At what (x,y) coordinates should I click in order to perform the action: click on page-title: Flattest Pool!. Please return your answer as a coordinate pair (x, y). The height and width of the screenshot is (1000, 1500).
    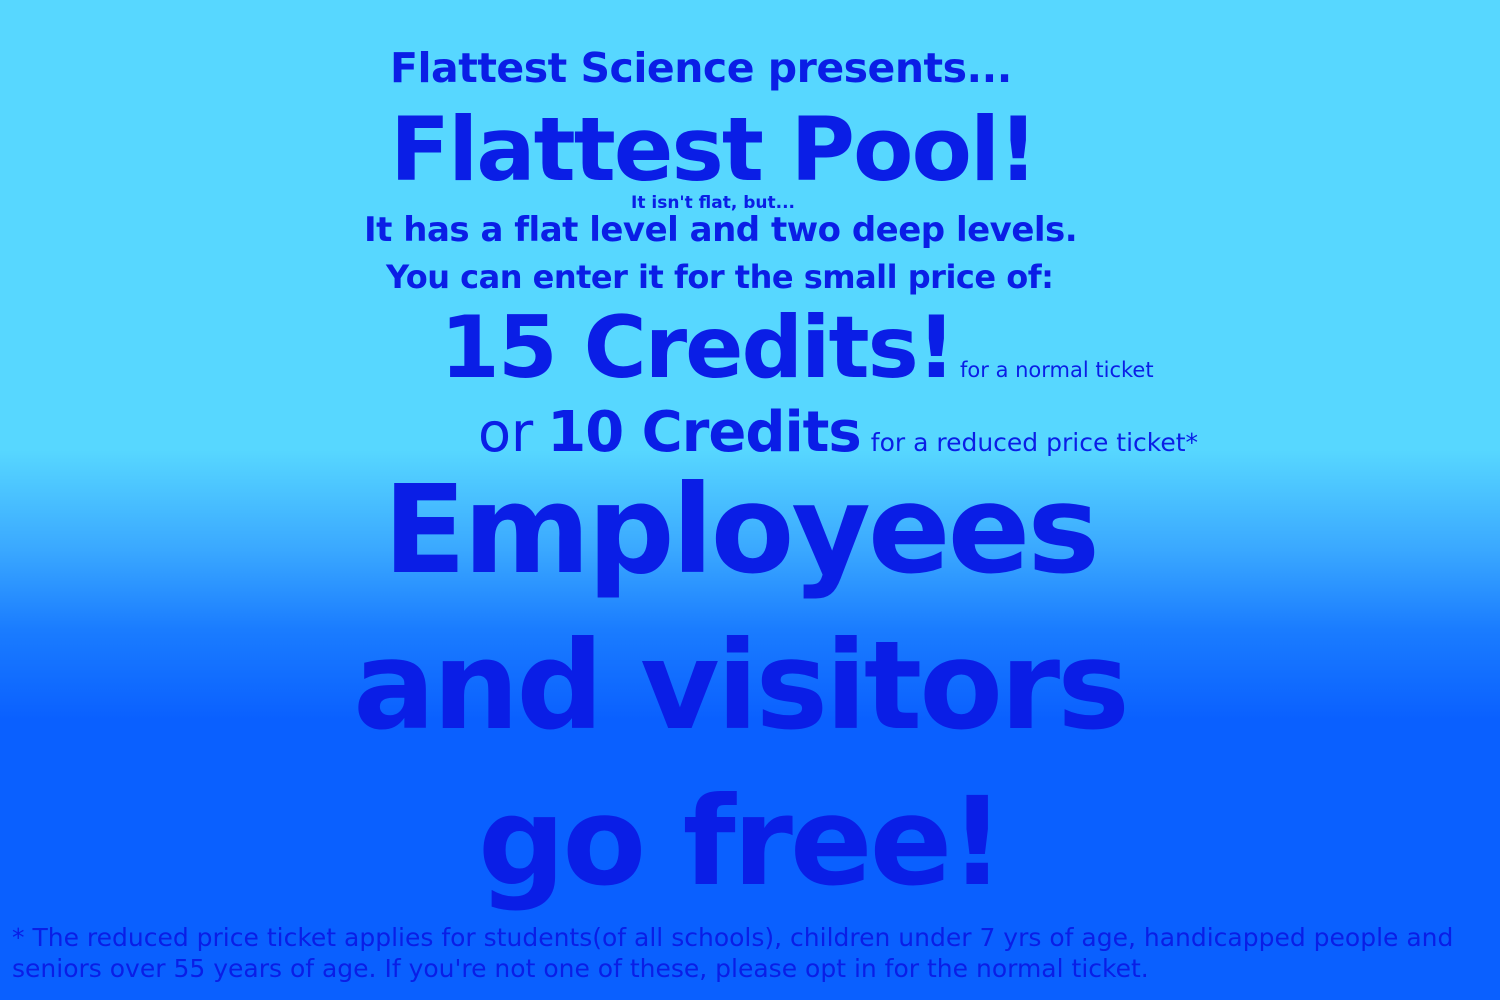
    Looking at the image, I should click on (714, 149).